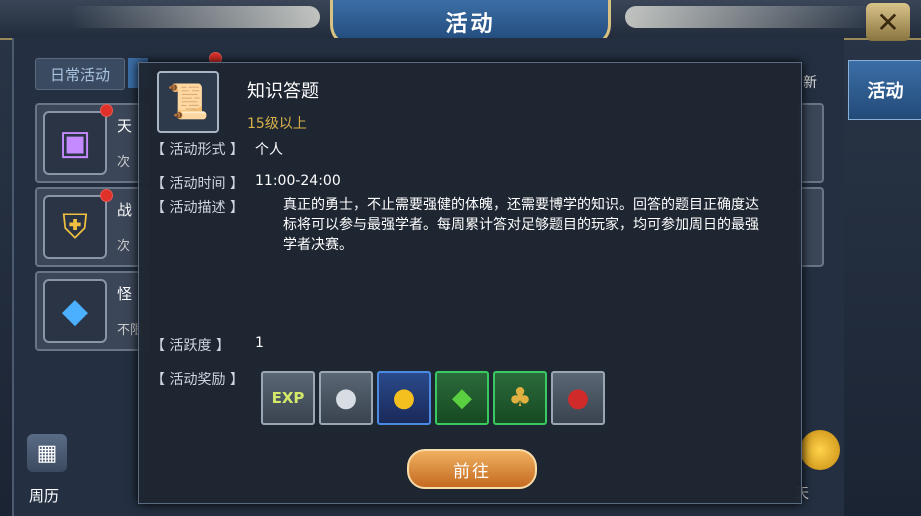 This screenshot has height=516, width=921. I want to click on tab-activity: 活动, so click(884, 90).